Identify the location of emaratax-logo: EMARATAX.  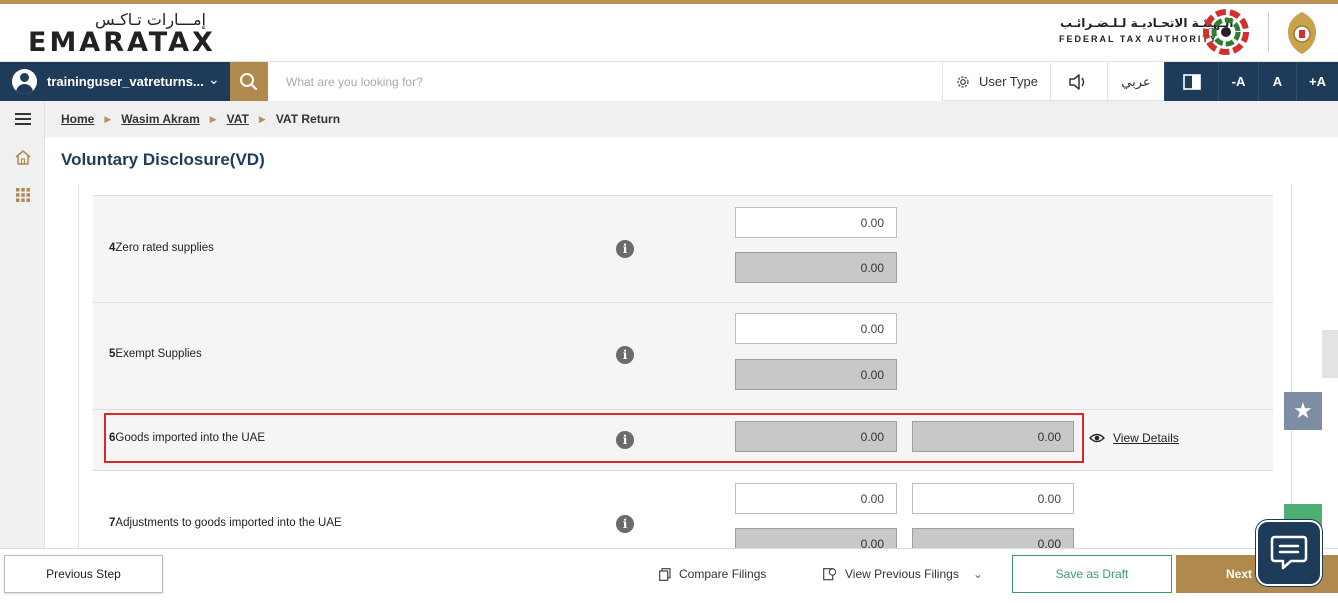
(122, 42).